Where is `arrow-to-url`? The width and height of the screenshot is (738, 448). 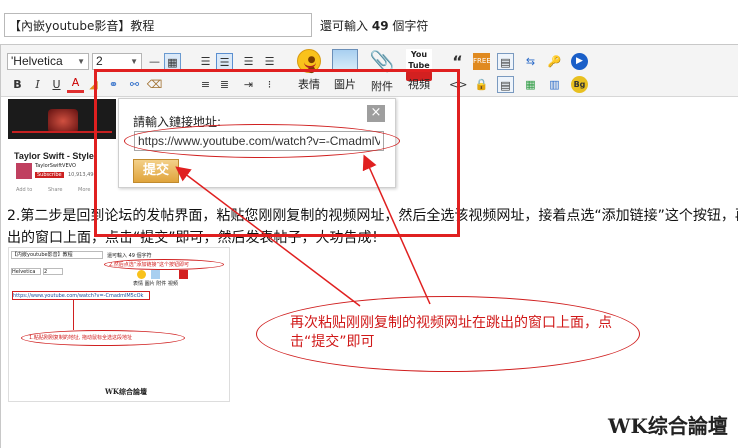
arrow-to-url is located at coordinates (396, 229).